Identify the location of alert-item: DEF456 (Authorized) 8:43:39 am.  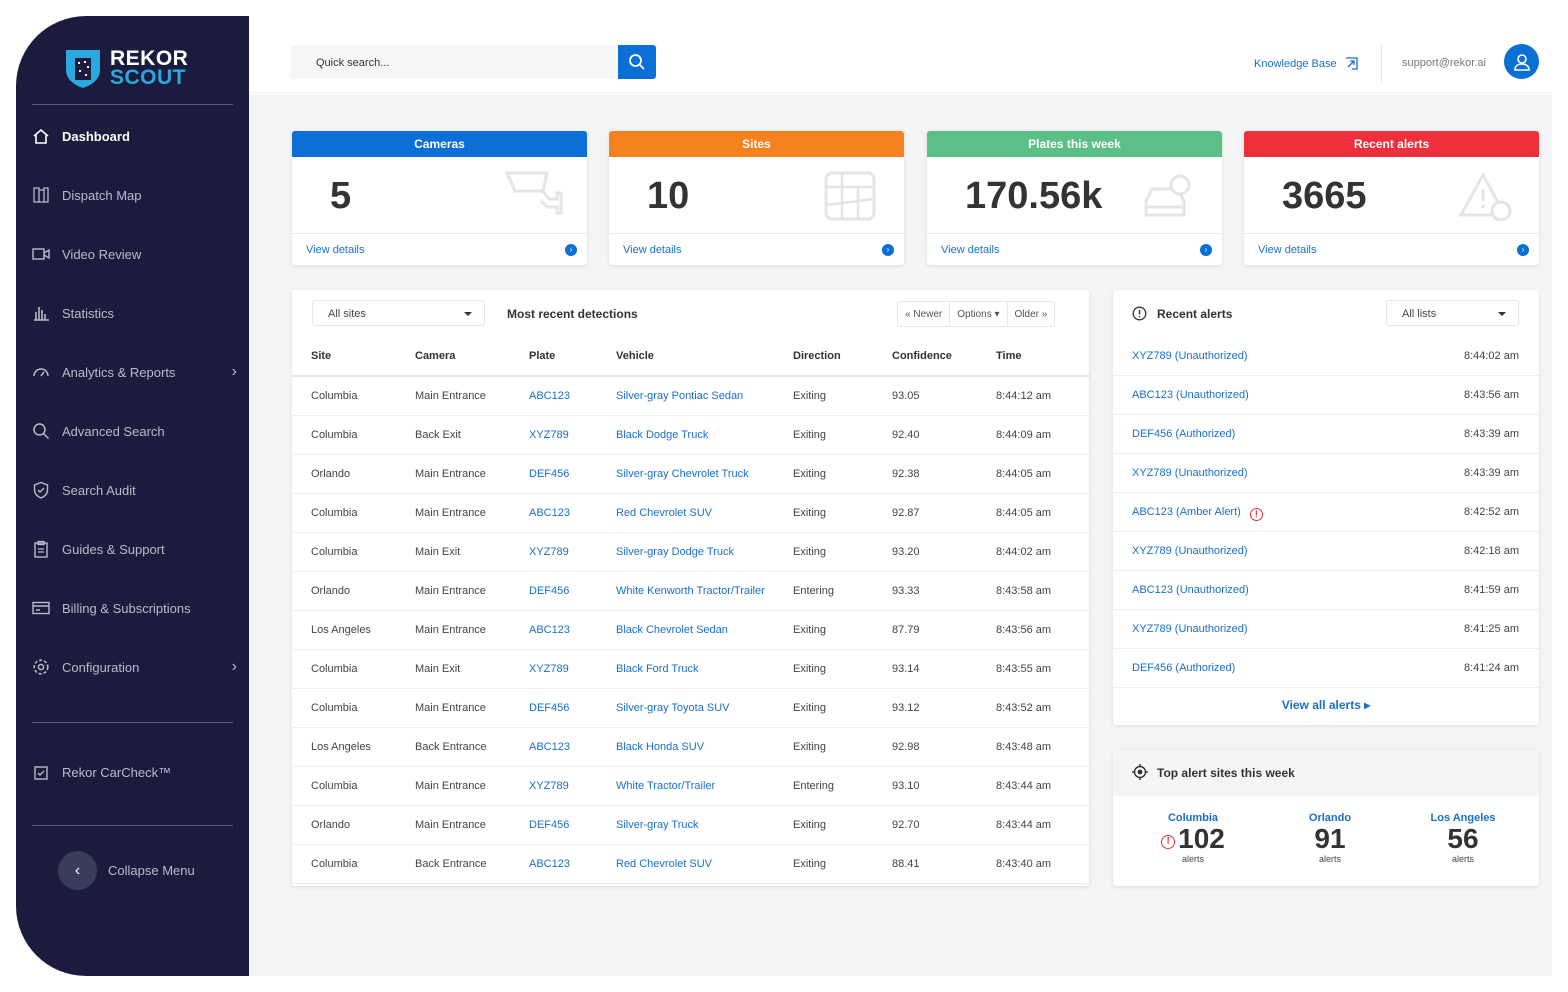
(1326, 434).